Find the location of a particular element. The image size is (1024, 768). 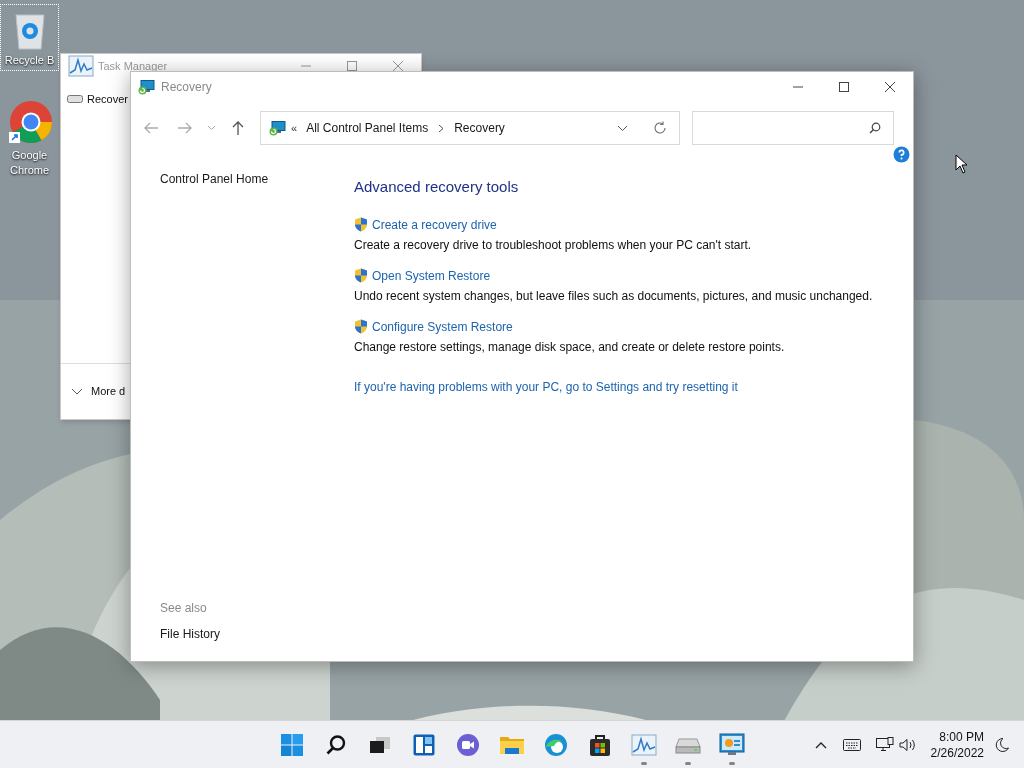

sidebar-link: Control Panel Home is located at coordinates (257, 179).